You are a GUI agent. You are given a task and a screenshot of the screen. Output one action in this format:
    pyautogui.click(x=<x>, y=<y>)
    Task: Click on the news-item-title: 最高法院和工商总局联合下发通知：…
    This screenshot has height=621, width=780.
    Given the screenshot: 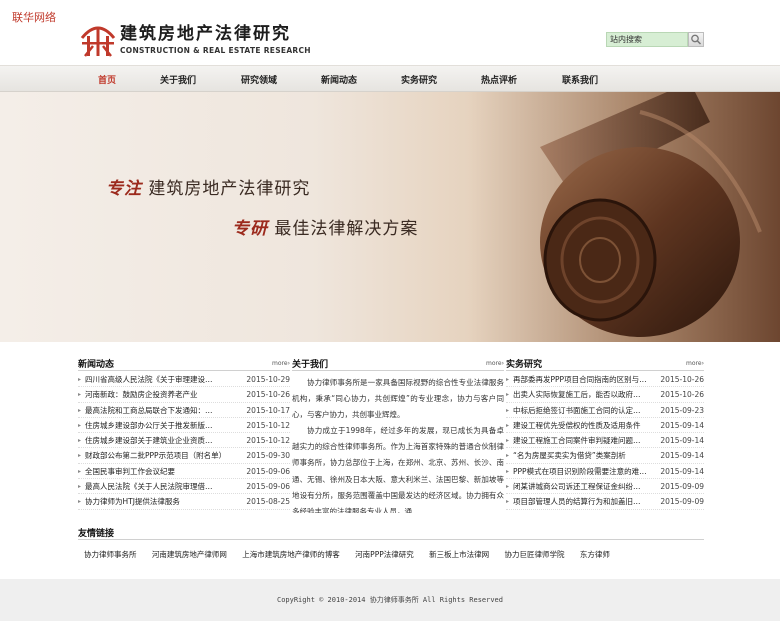 What is the action you would take?
    pyautogui.click(x=149, y=410)
    